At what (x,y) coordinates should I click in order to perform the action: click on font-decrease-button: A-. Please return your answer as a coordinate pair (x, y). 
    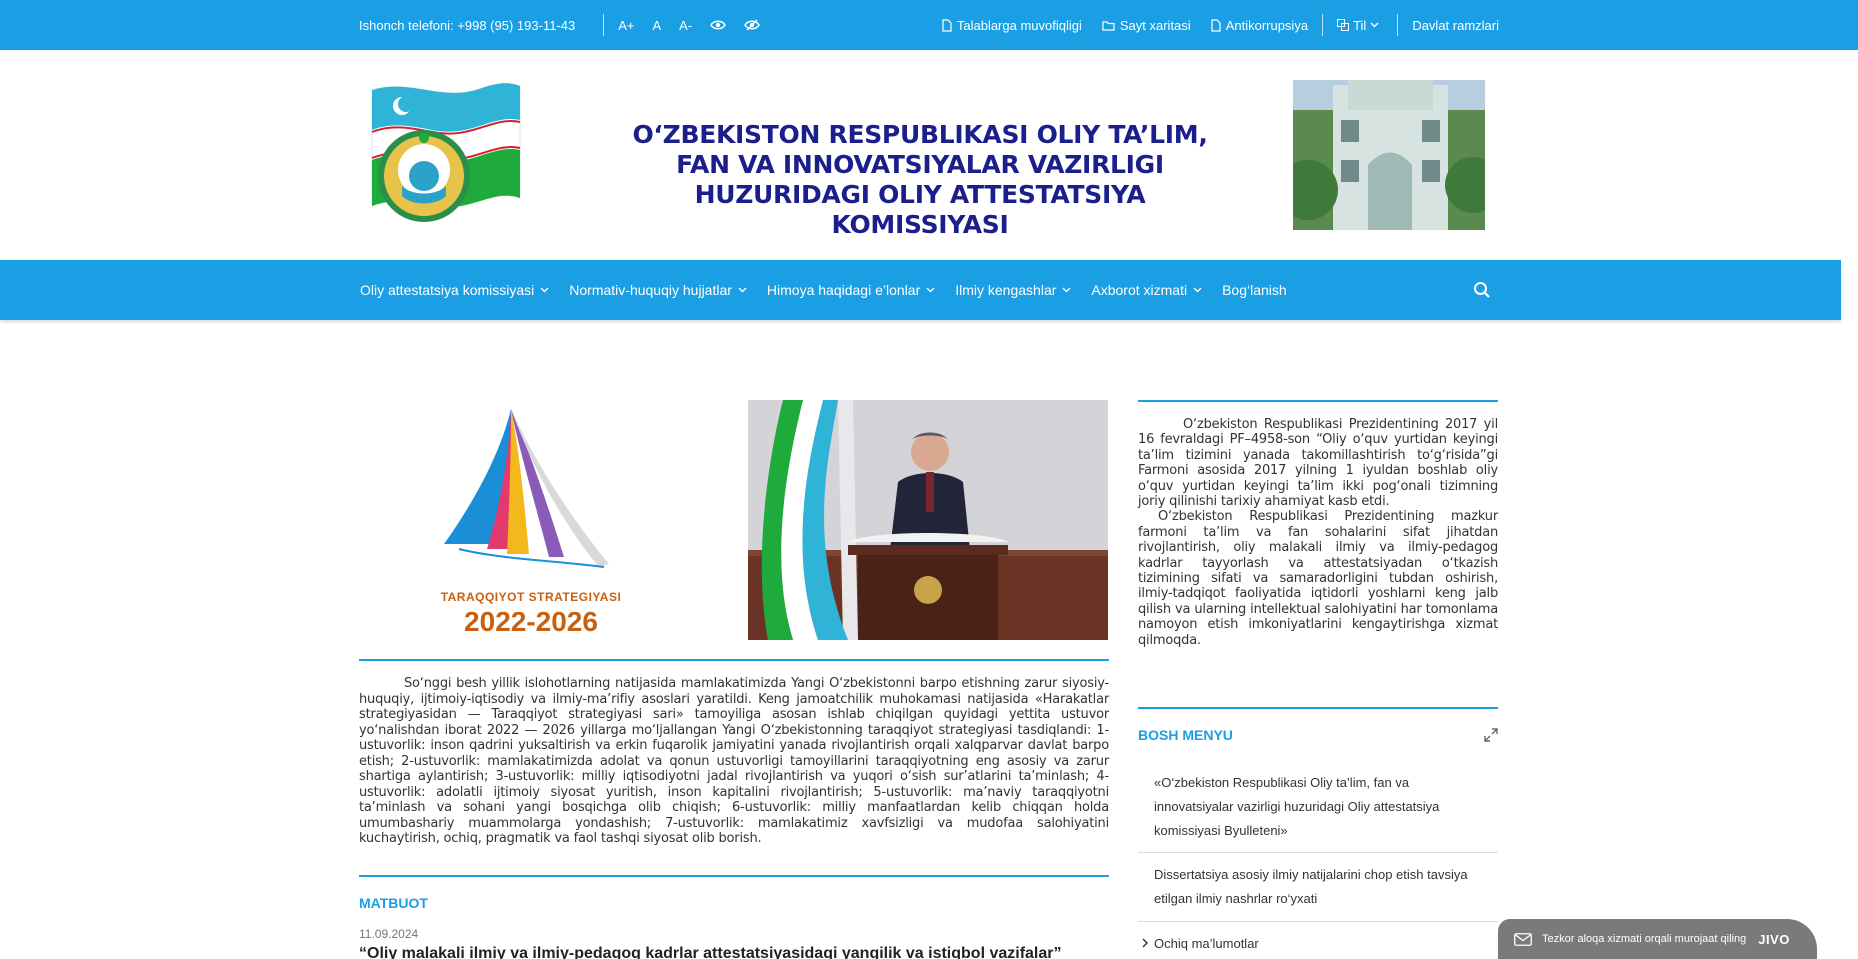
    Looking at the image, I should click on (685, 25).